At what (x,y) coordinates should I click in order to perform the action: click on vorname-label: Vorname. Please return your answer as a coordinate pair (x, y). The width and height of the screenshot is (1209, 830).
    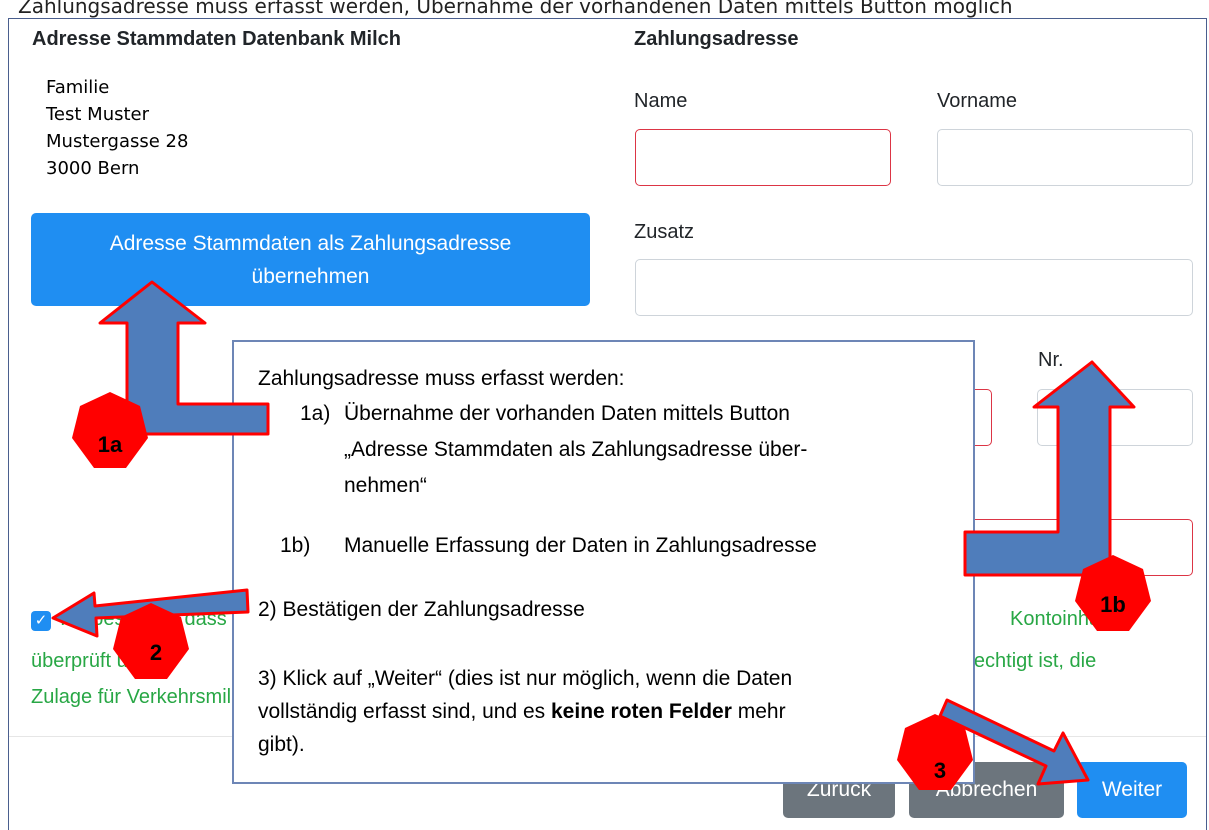
    Looking at the image, I should click on (977, 101).